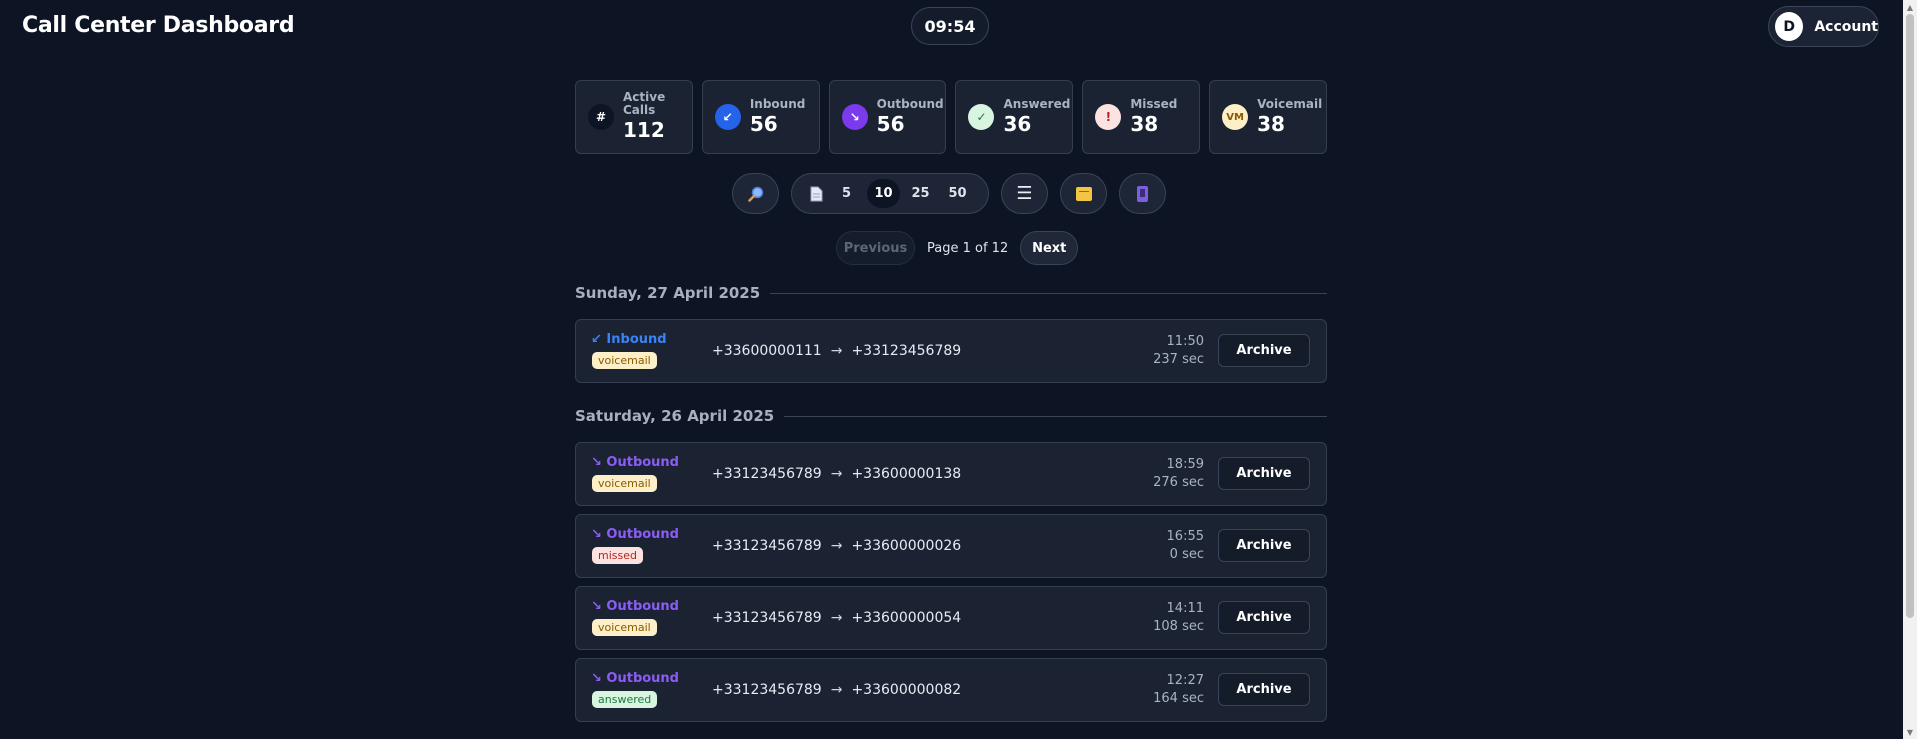  I want to click on date-header: Saturday, 26 April 2025, so click(951, 416).